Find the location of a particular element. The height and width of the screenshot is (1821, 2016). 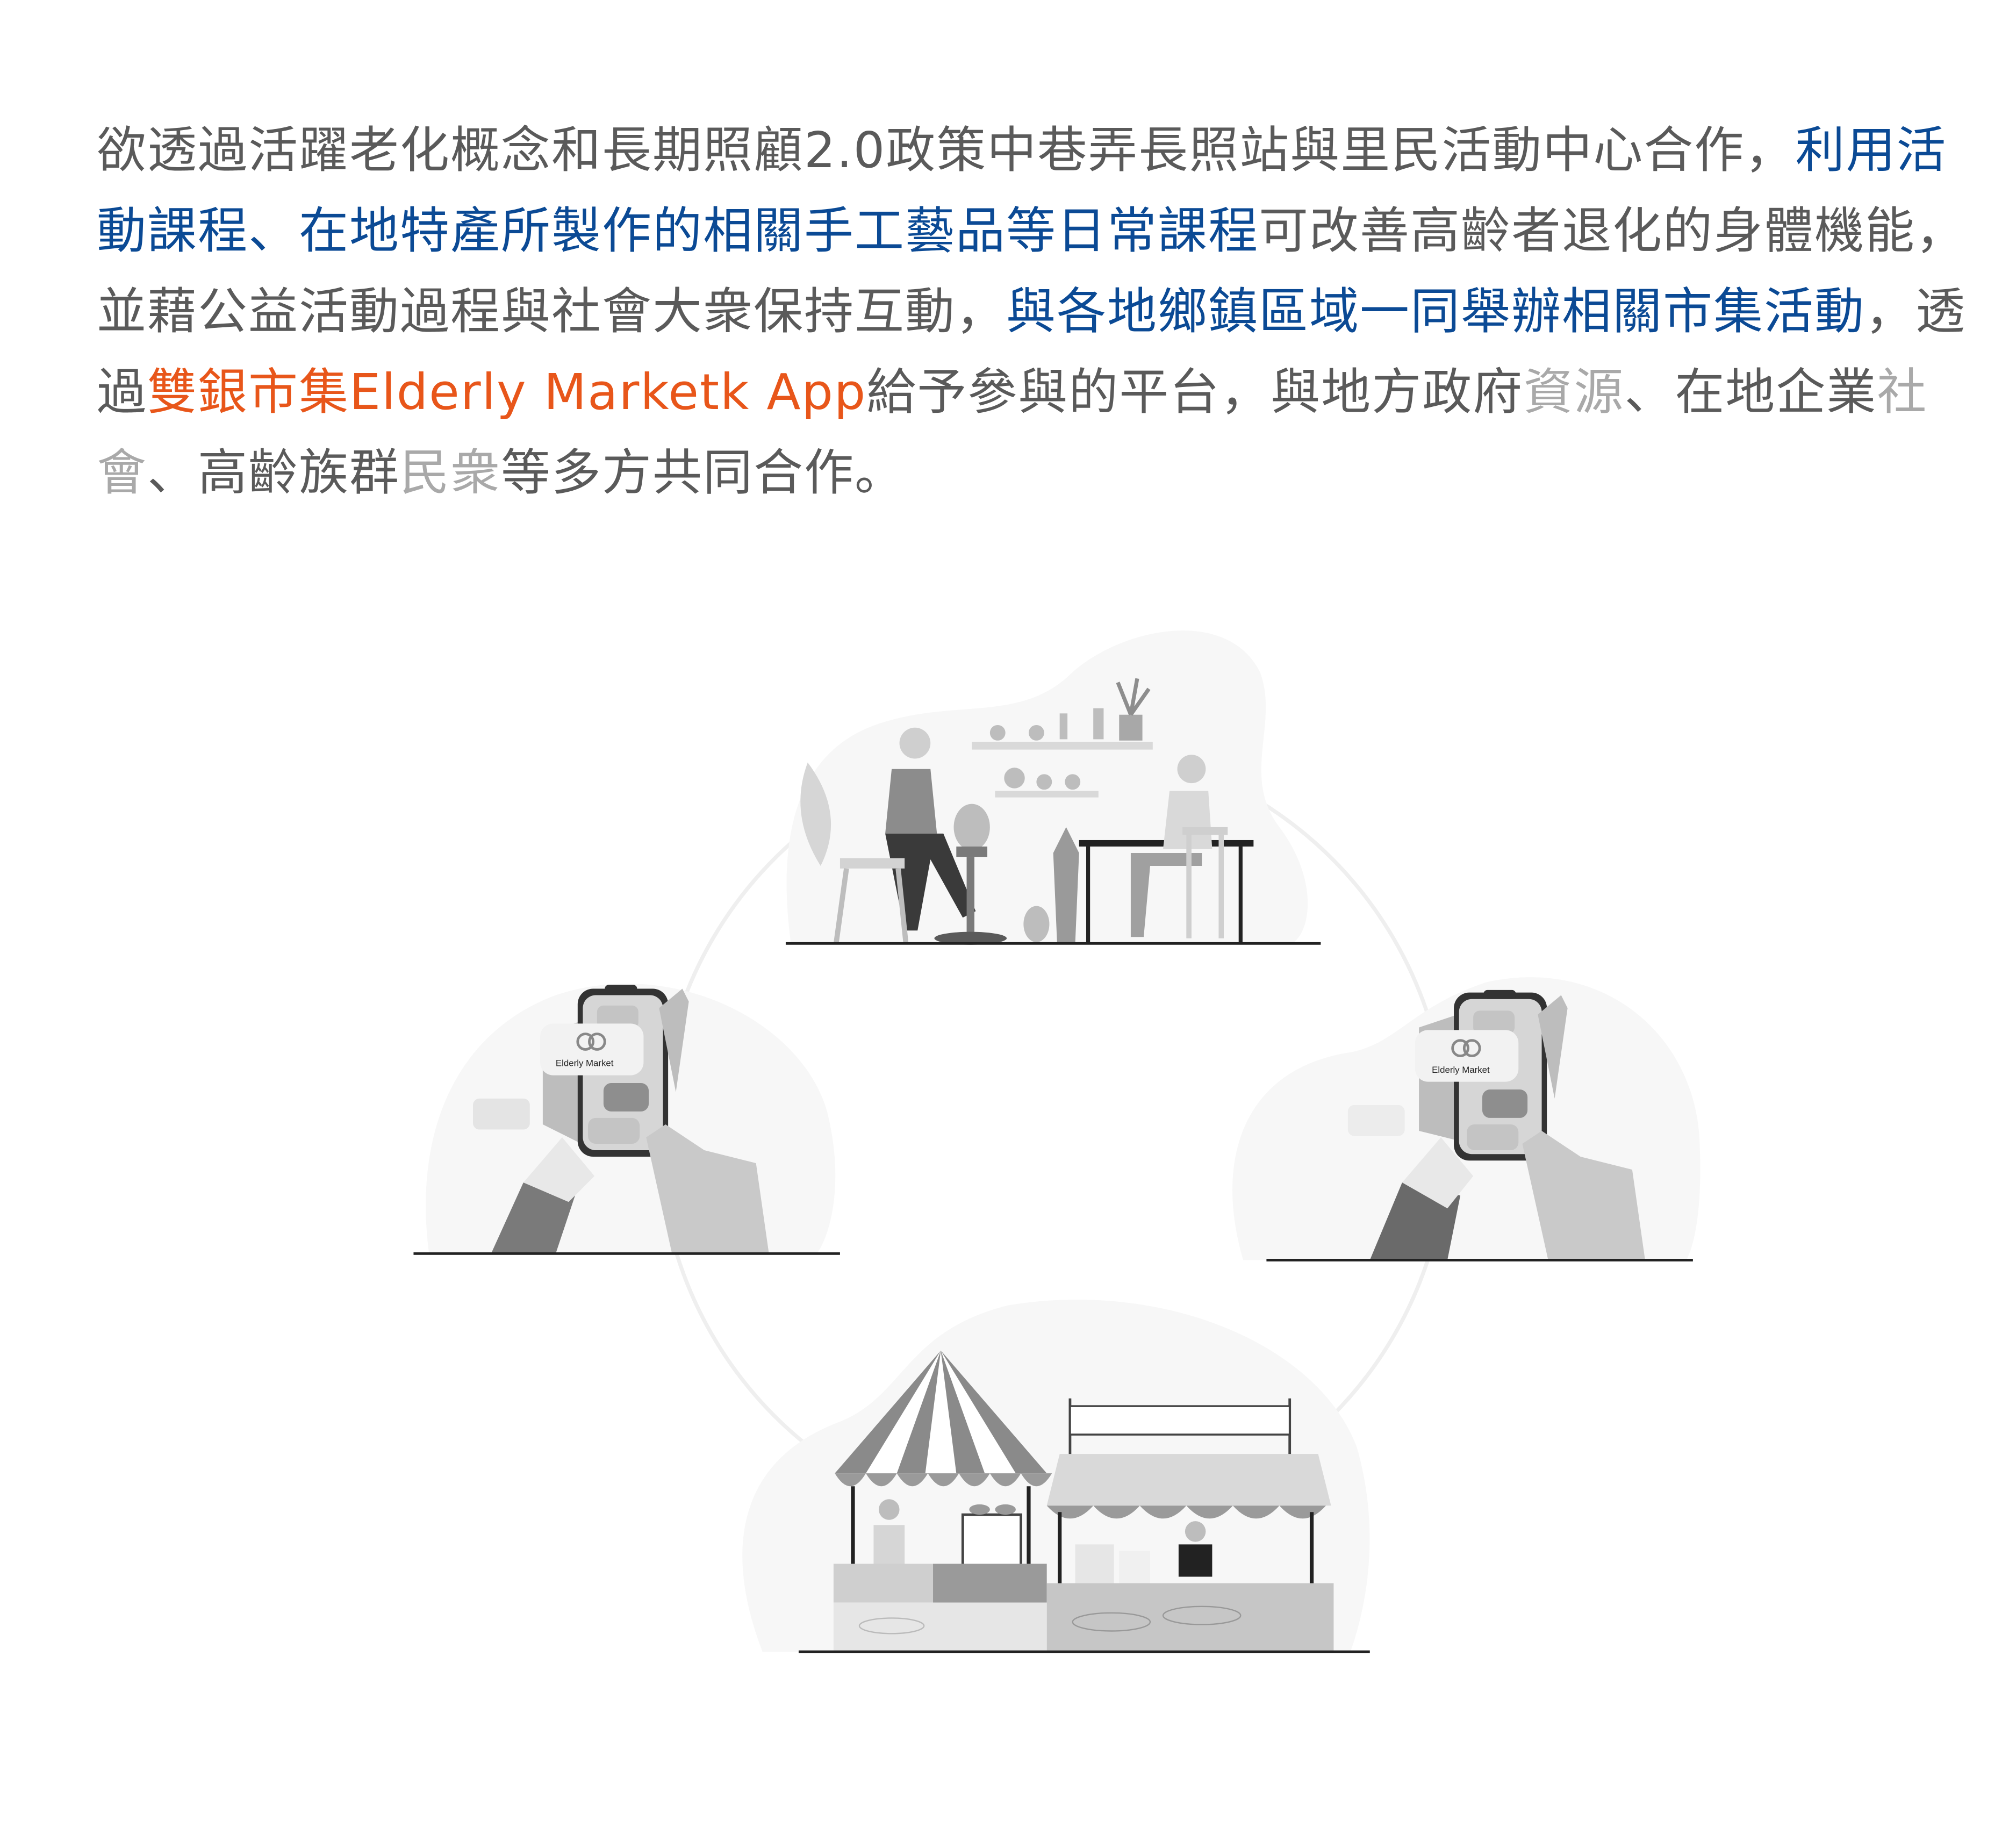

phone-app-scene-right: Elderly Market is located at coordinates (1466, 1119).